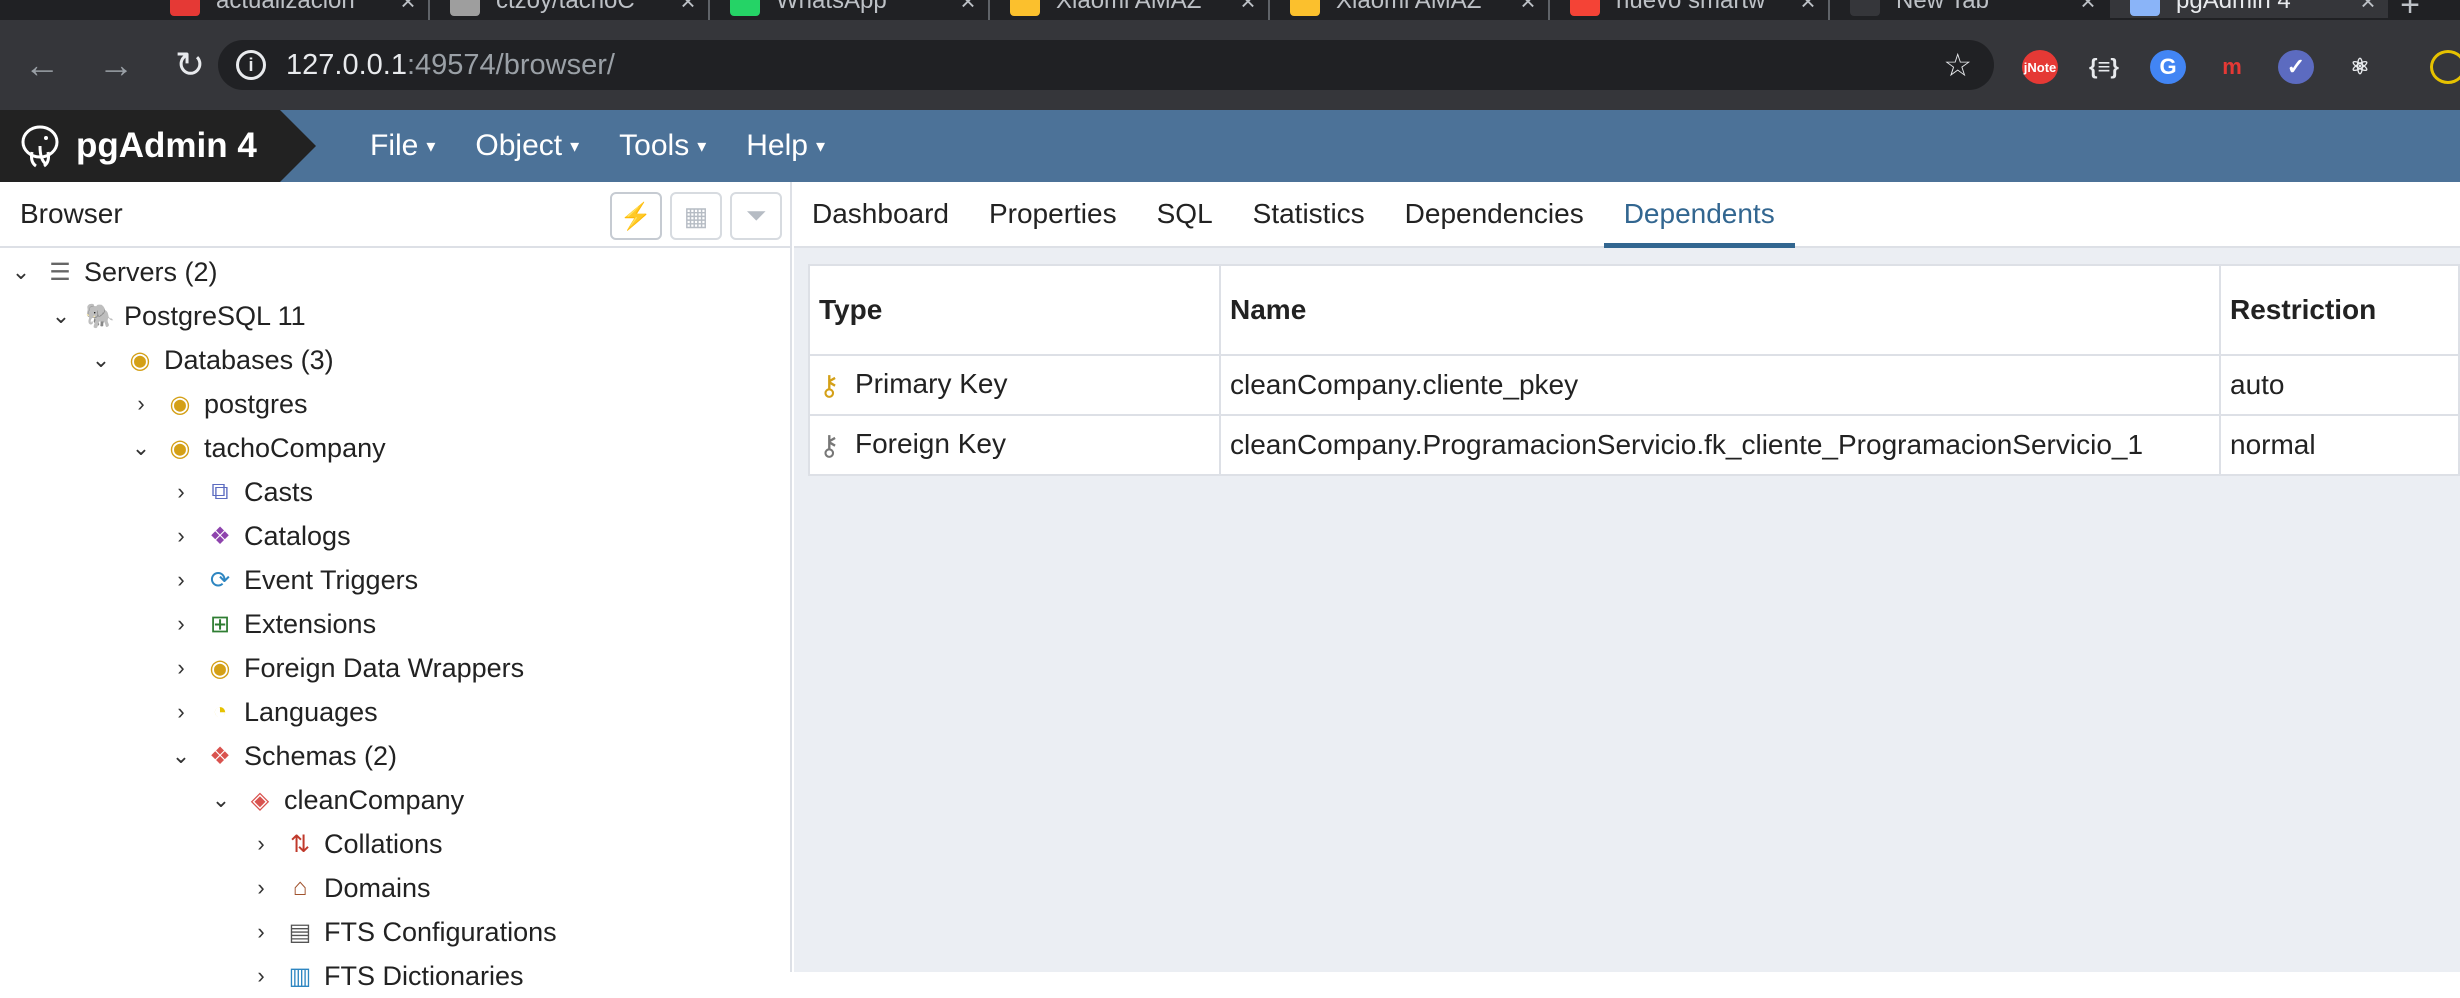  Describe the element at coordinates (2296, 67) in the screenshot. I see `extension-icon: ✓` at that location.